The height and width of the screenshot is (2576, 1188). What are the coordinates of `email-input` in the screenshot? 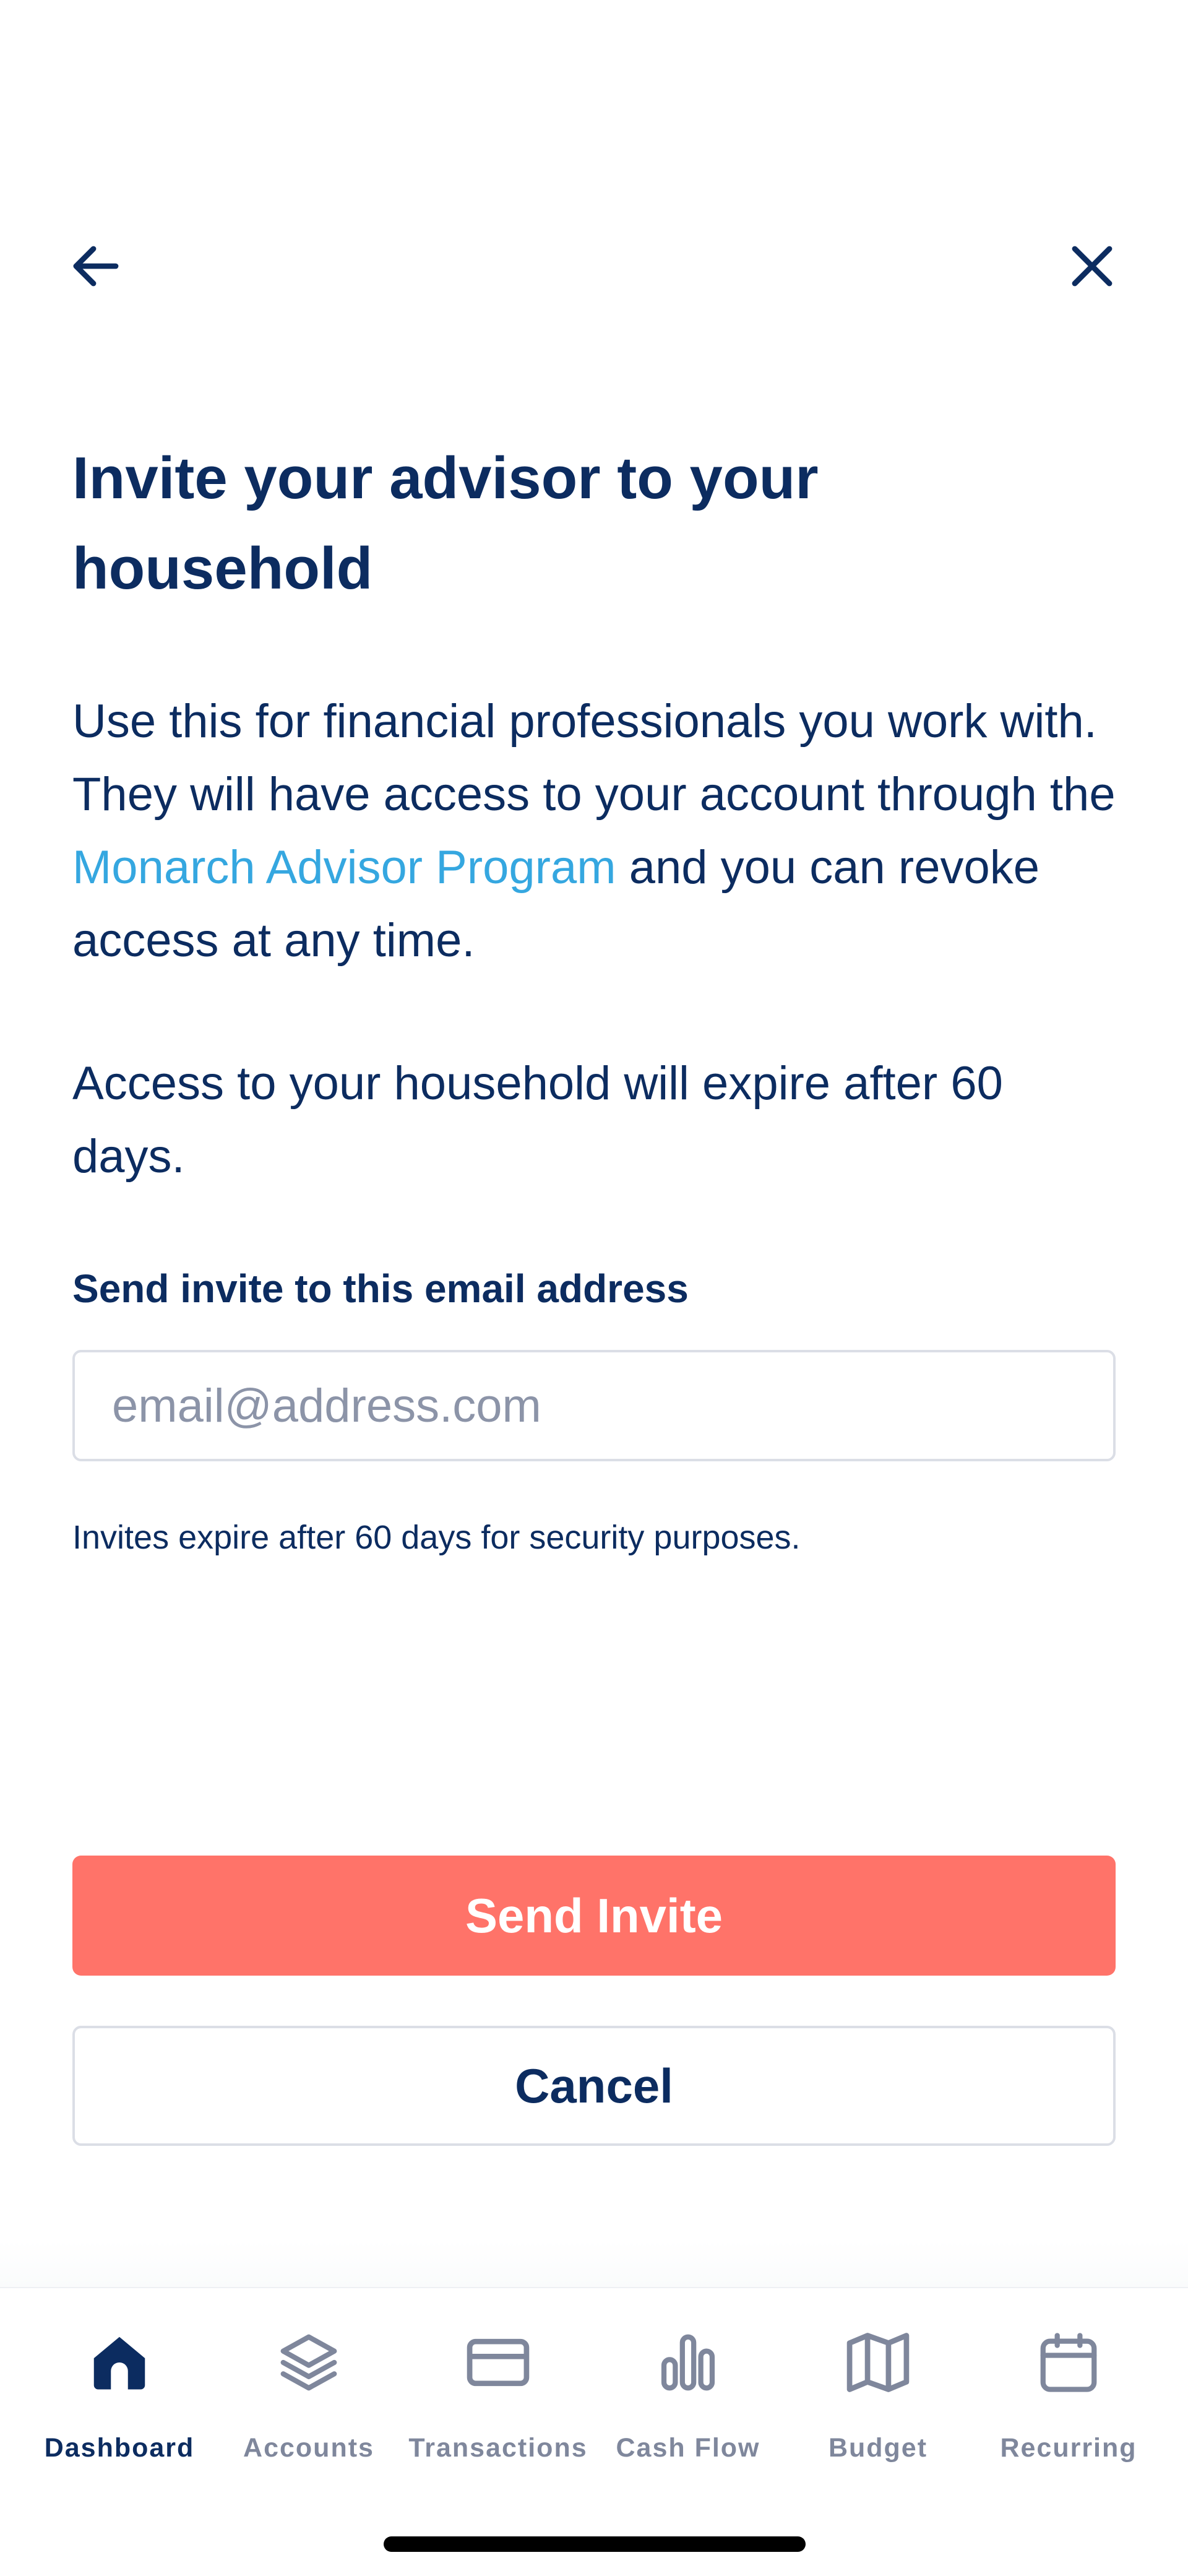 It's located at (594, 1405).